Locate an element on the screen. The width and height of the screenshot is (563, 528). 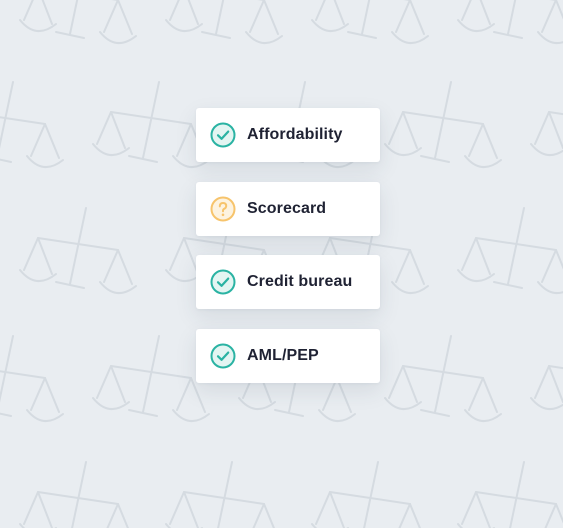
check-label: Credit bureau is located at coordinates (300, 281).